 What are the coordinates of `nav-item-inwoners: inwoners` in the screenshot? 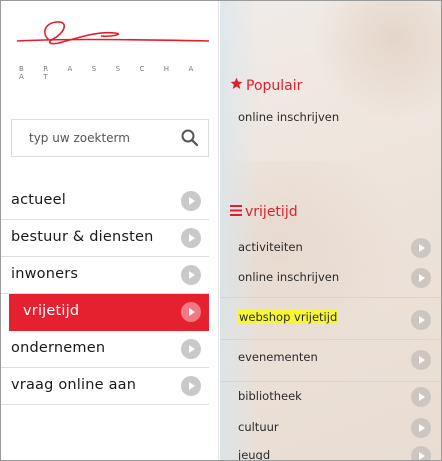 It's located at (105, 275).